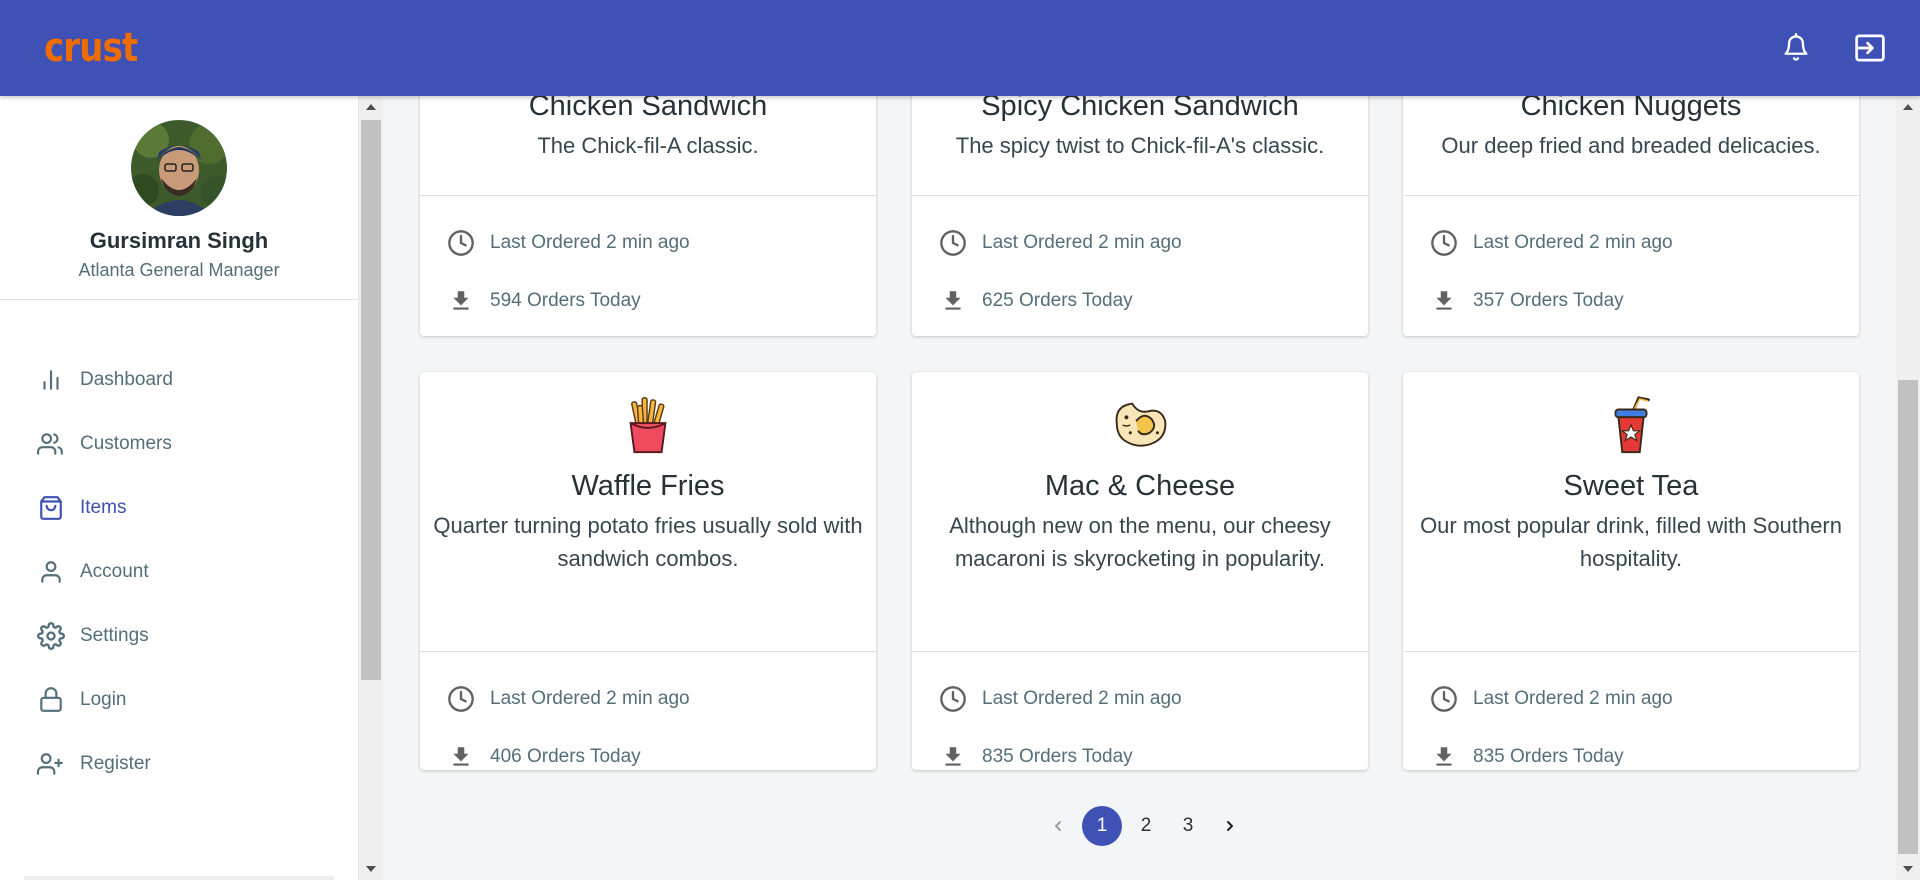  What do you see at coordinates (126, 379) in the screenshot?
I see `sidebar-item-label: Dashboard` at bounding box center [126, 379].